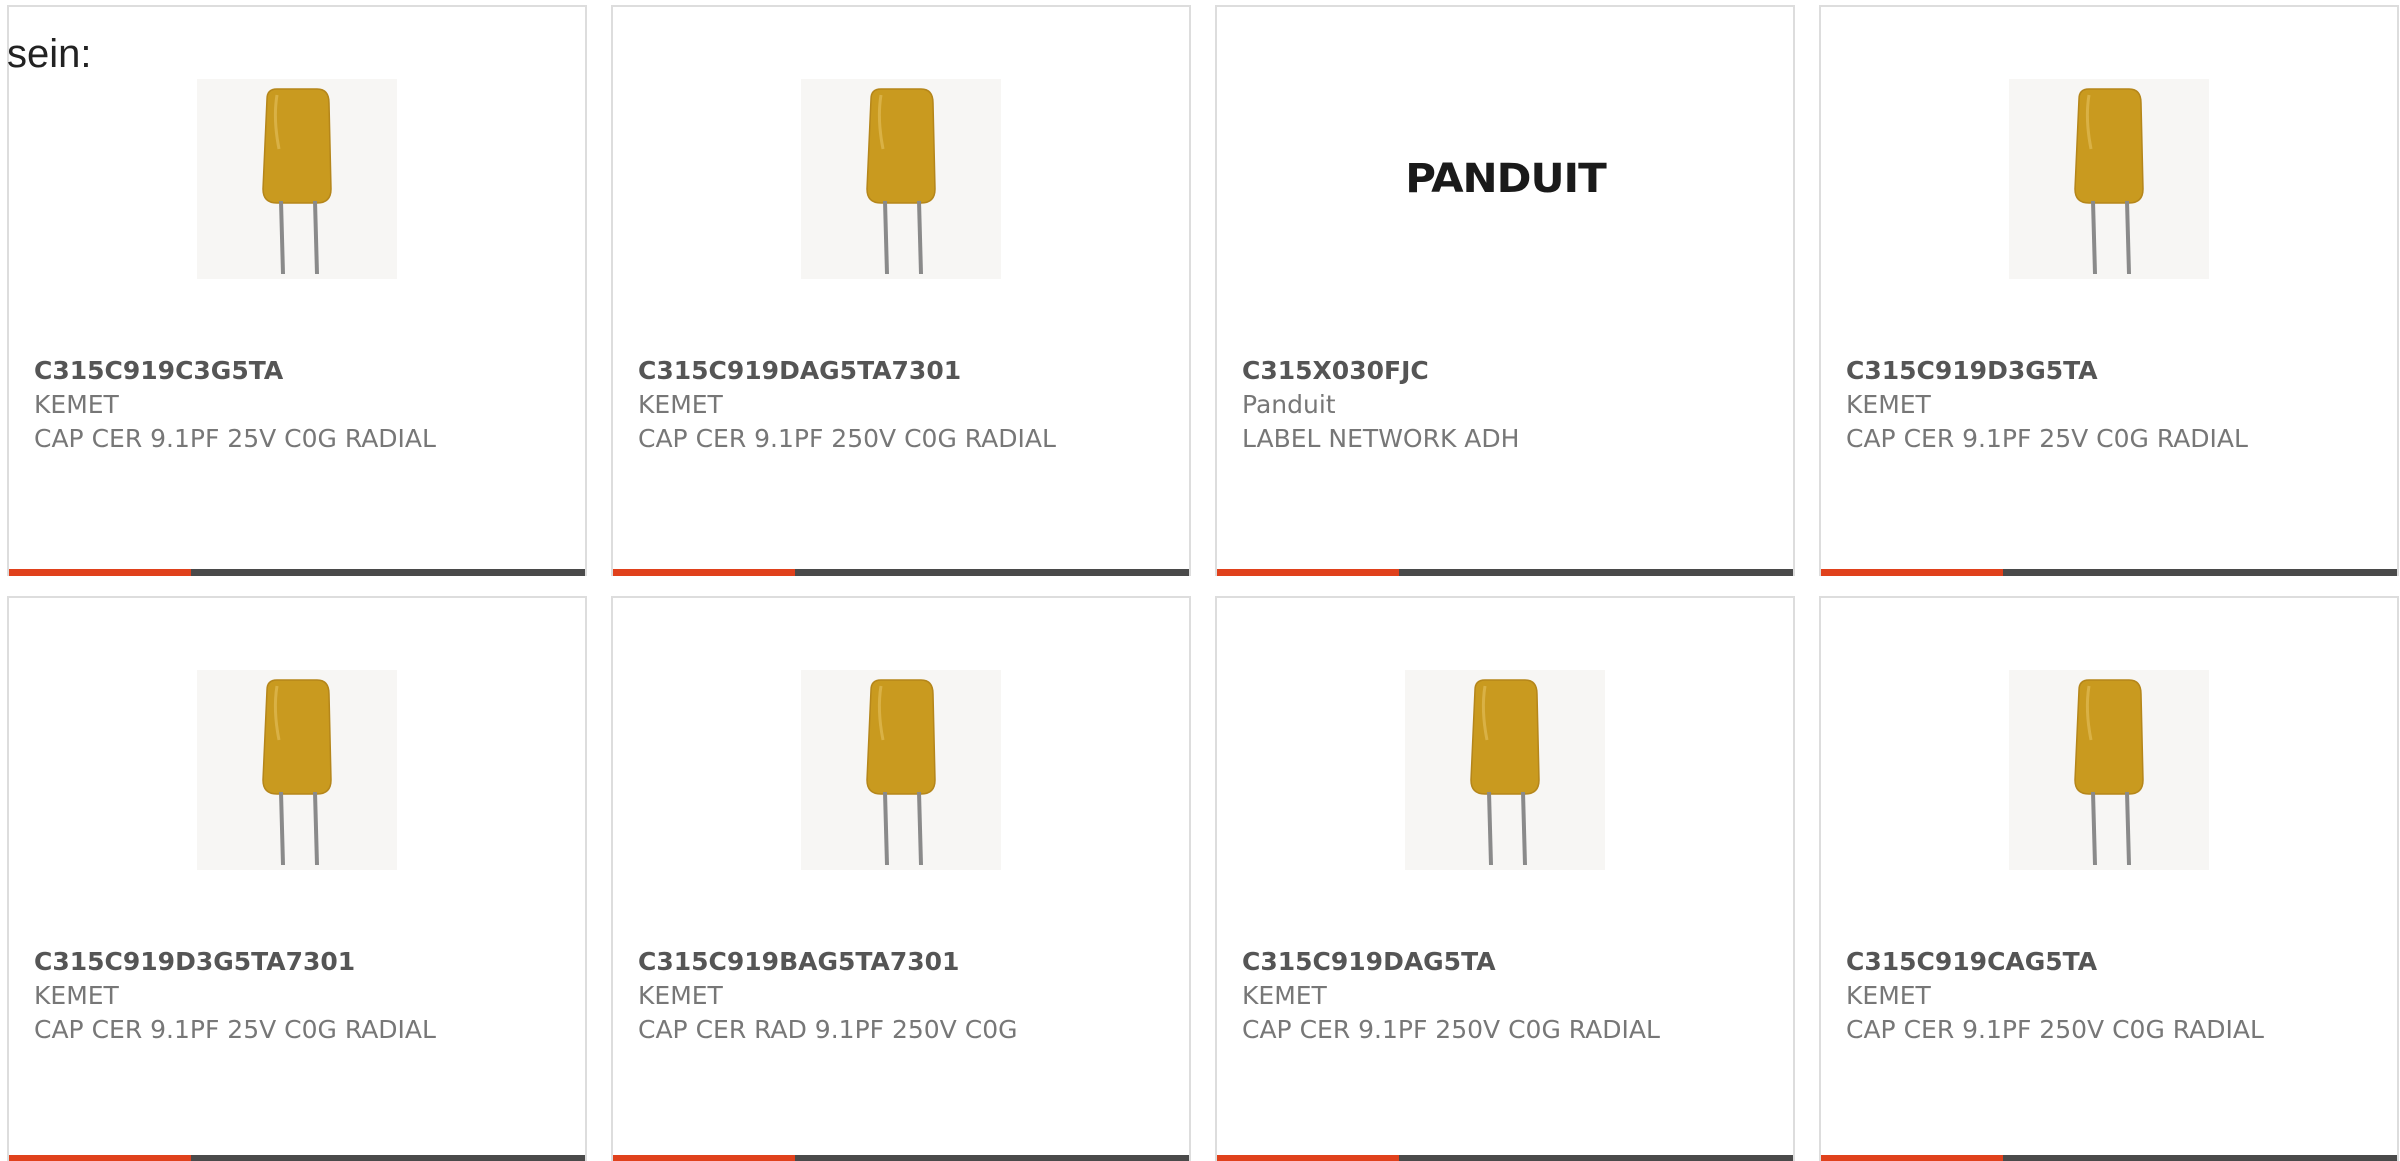 The image size is (2400, 1161). Describe the element at coordinates (908, 962) in the screenshot. I see `part-number: C315C919BAG5TA7301` at that location.